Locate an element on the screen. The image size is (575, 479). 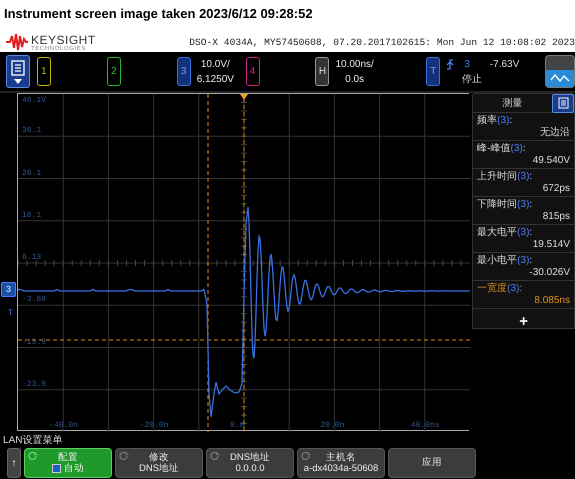
axis-label: -23.9 is located at coordinates (34, 384).